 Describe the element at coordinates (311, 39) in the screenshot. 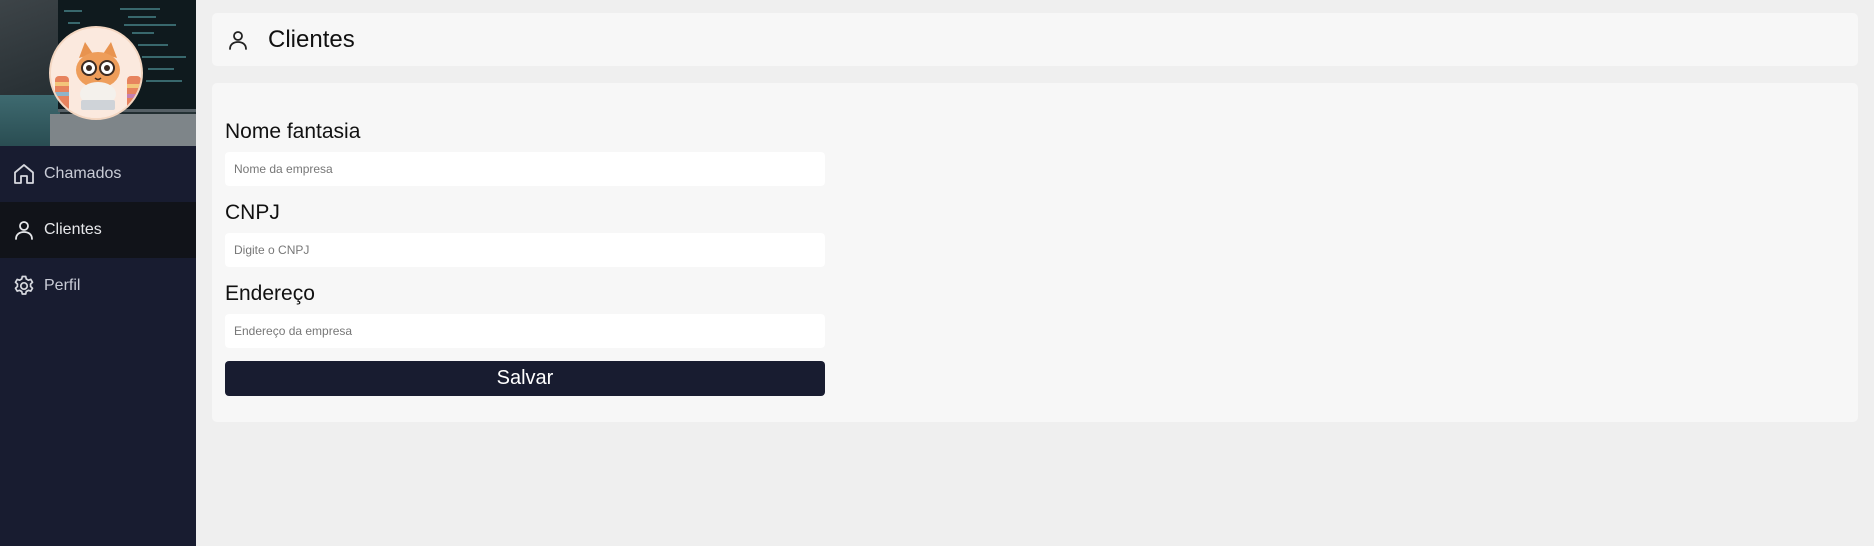

I see `page-title: Clientes` at that location.